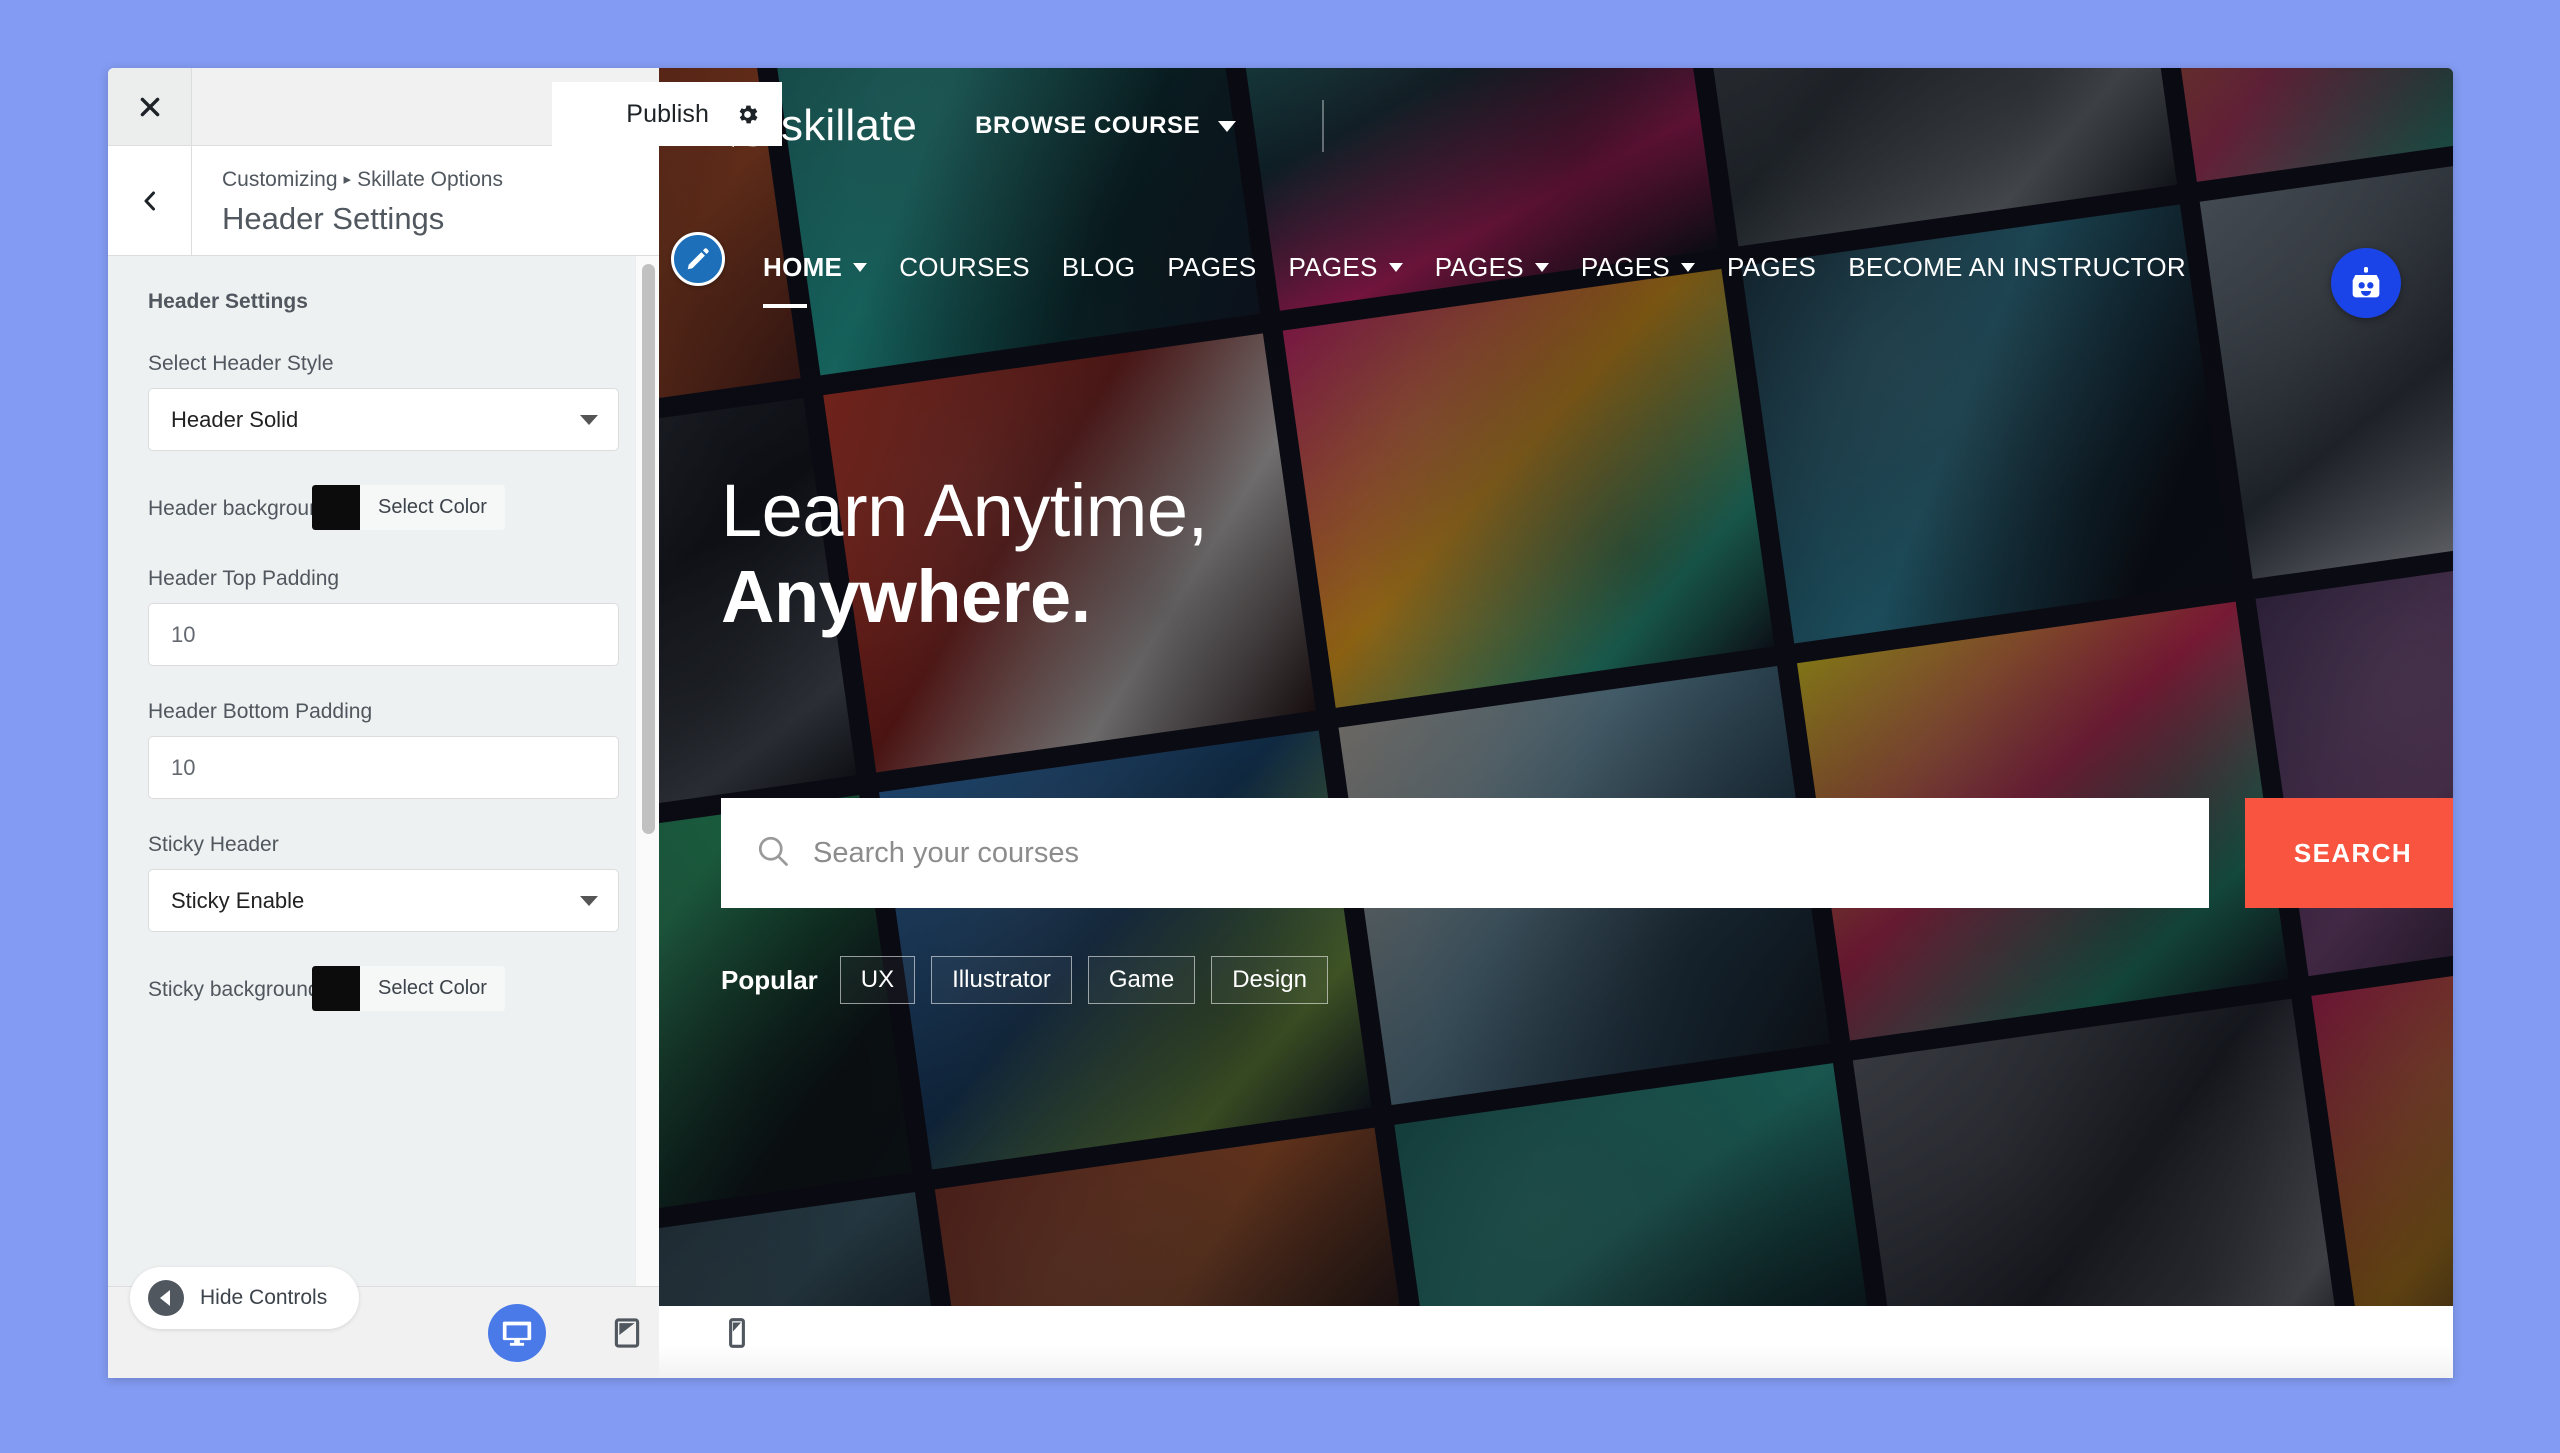 Image resolution: width=2560 pixels, height=1453 pixels. I want to click on field-sticky-background-color: Sticky background Color Select Color, so click(383, 990).